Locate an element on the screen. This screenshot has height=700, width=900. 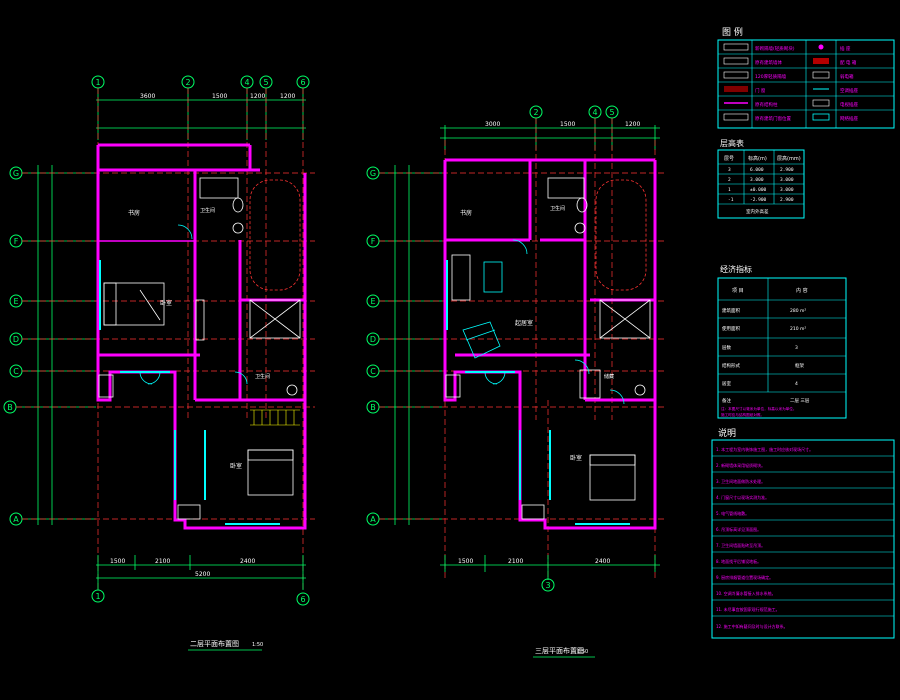
floor-table-cell: 3 is located at coordinates (729, 170).